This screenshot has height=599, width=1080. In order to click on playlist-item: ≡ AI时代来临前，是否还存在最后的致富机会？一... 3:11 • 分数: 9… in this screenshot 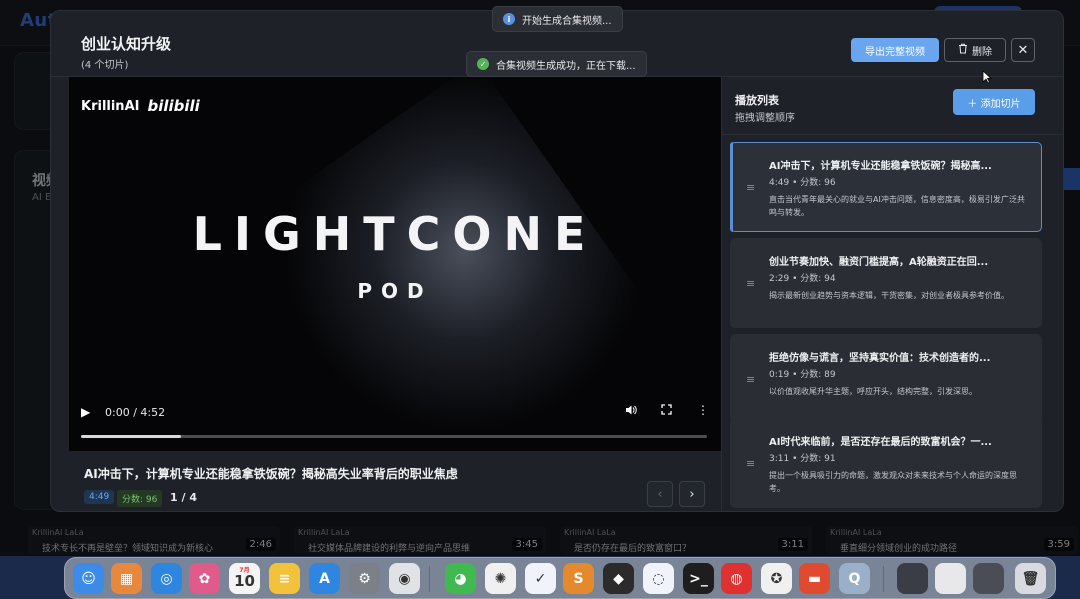, I will do `click(886, 463)`.